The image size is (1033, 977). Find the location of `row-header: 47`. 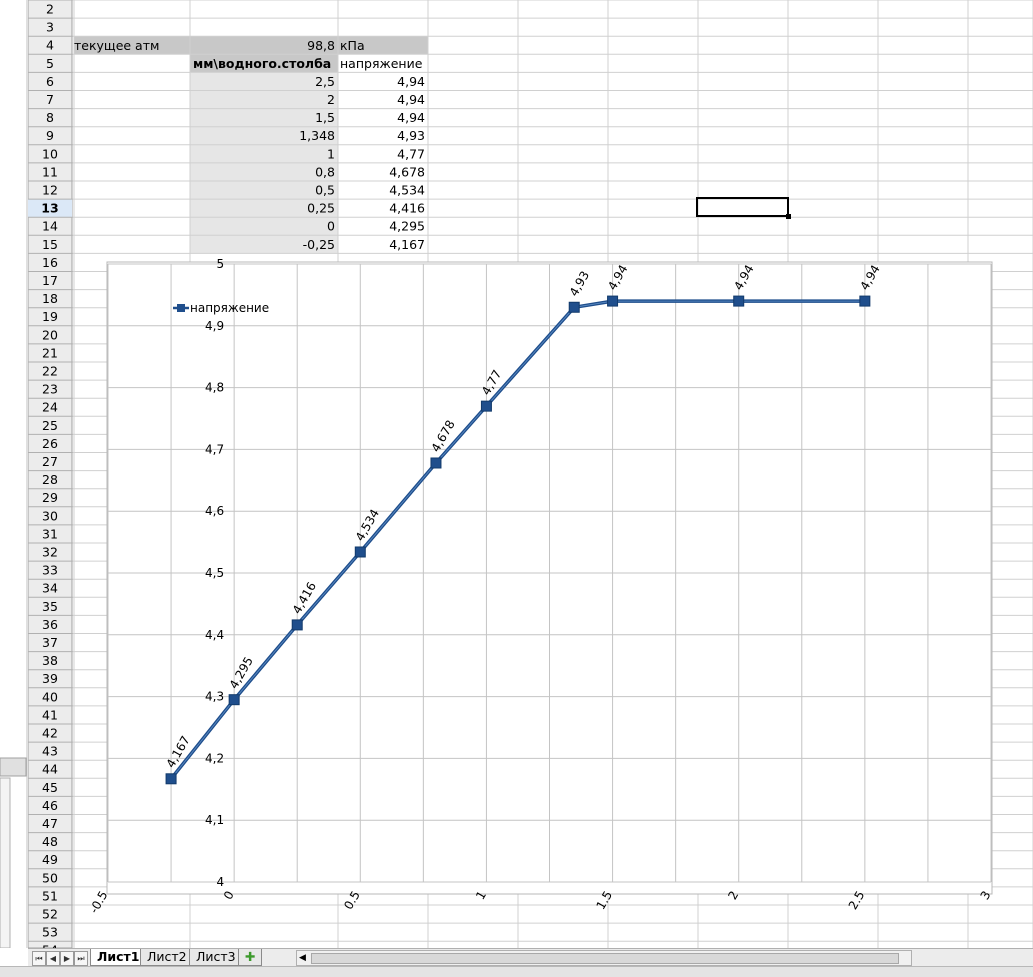

row-header: 47 is located at coordinates (50, 823).